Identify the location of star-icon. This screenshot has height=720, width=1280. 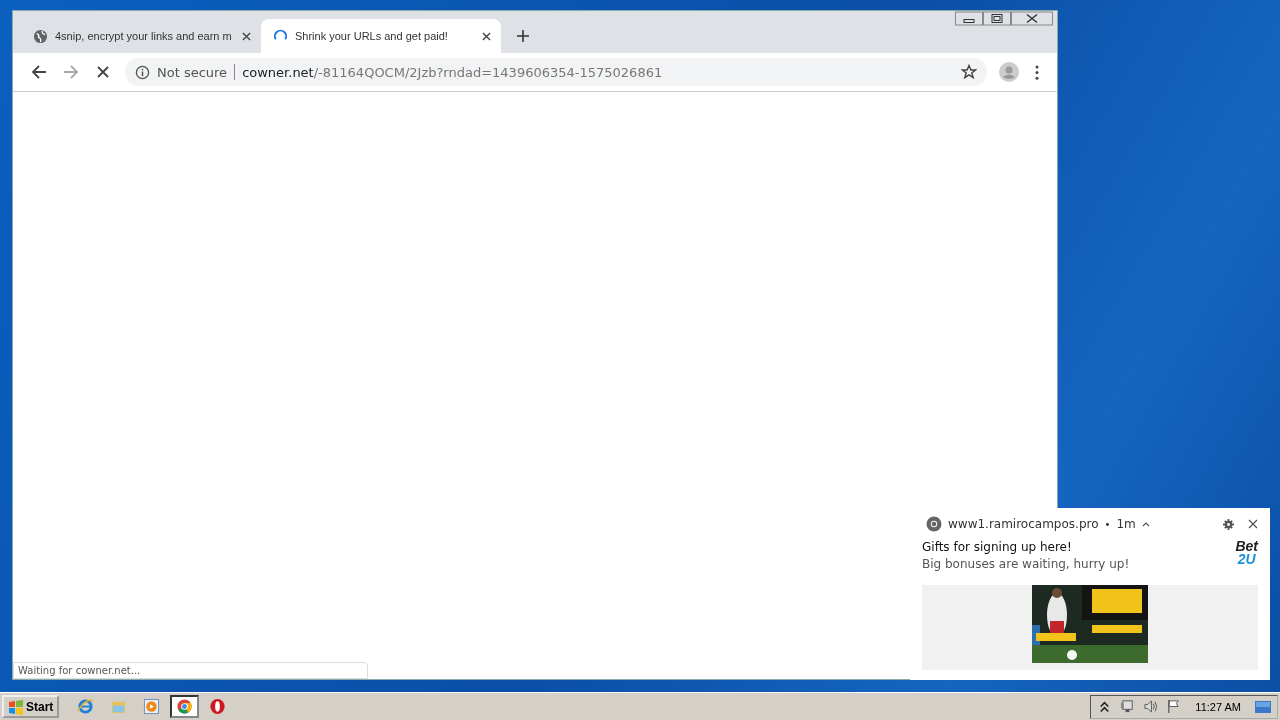
(969, 72).